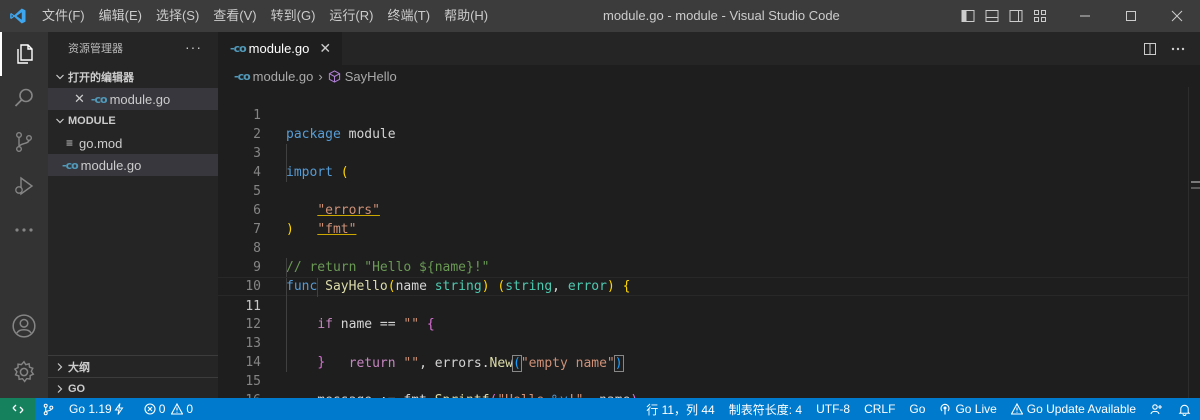 The image size is (1200, 420). Describe the element at coordinates (1131, 16) in the screenshot. I see `maximize-icon` at that location.